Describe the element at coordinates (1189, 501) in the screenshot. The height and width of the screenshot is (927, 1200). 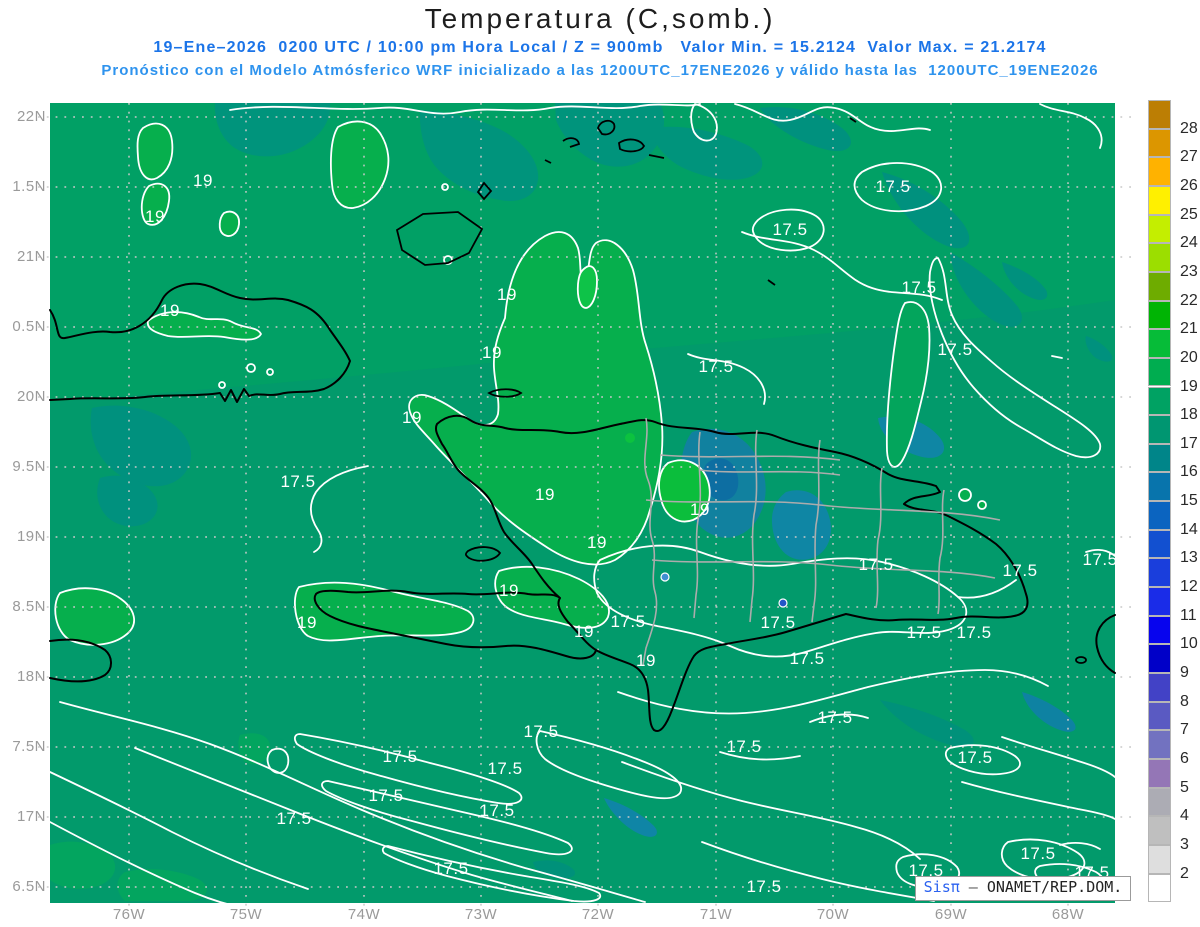
I see `colorbar-tick-label: 15` at that location.